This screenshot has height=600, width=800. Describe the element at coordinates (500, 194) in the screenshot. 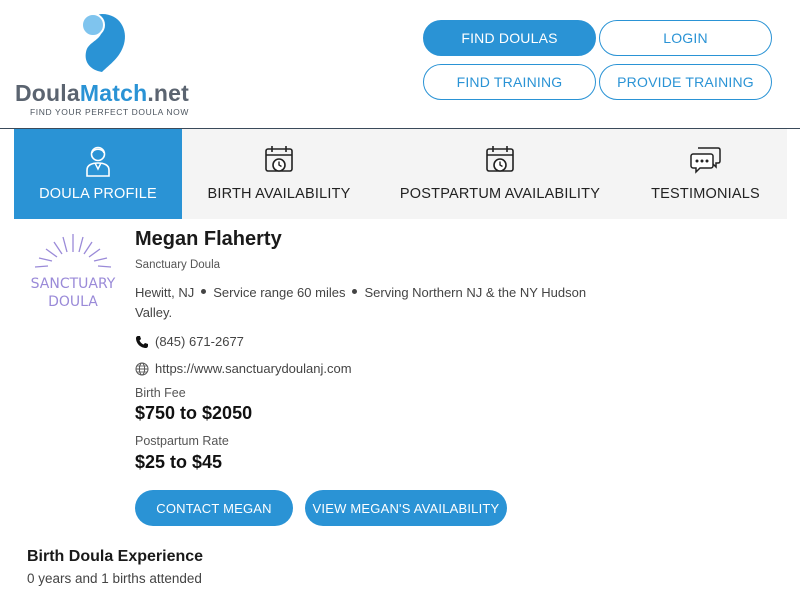

I see `tab-label: POSTPARTUM AVAILABILITY` at that location.